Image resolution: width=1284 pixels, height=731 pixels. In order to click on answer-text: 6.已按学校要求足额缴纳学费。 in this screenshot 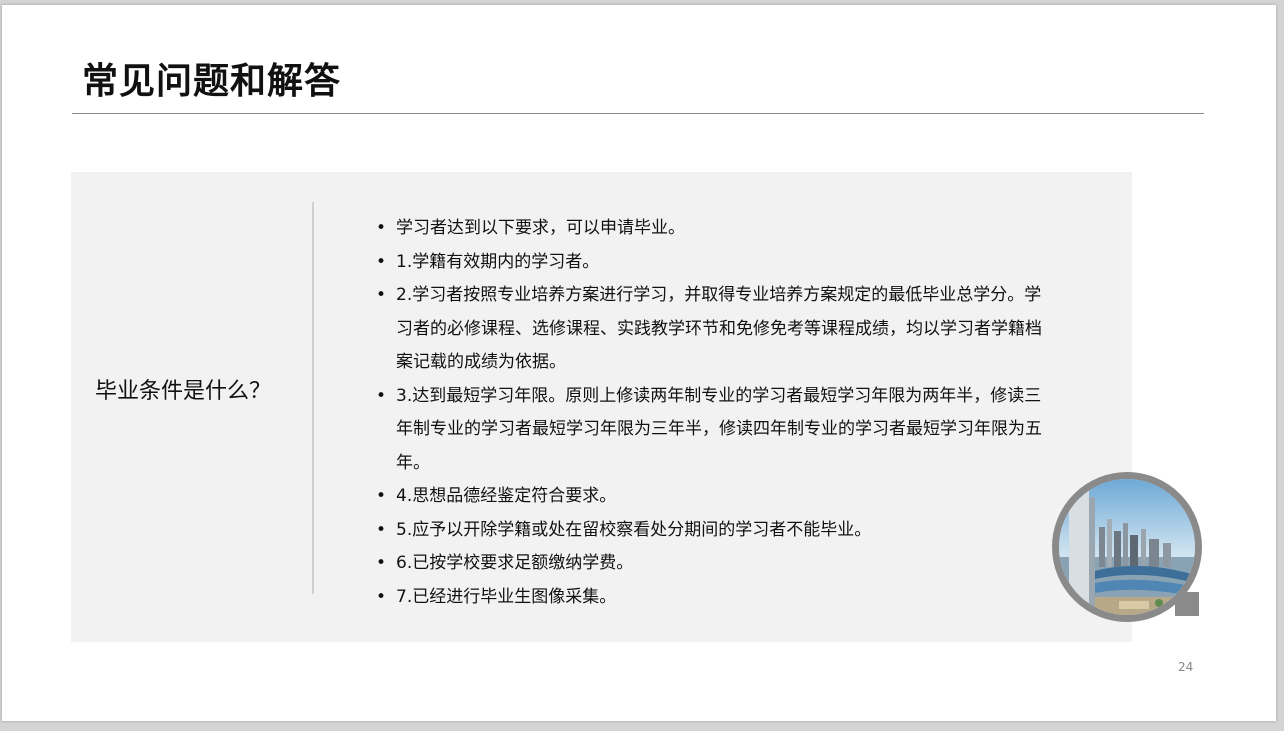, I will do `click(515, 563)`.